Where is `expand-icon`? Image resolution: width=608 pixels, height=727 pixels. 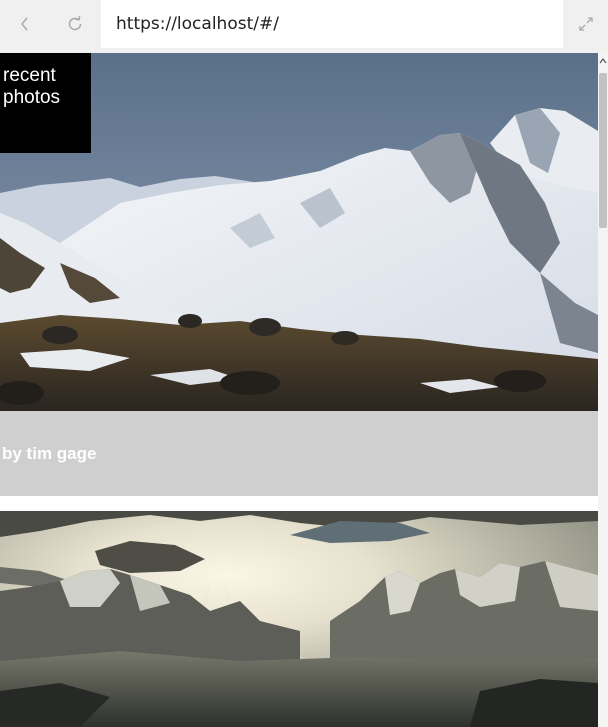
expand-icon is located at coordinates (586, 24).